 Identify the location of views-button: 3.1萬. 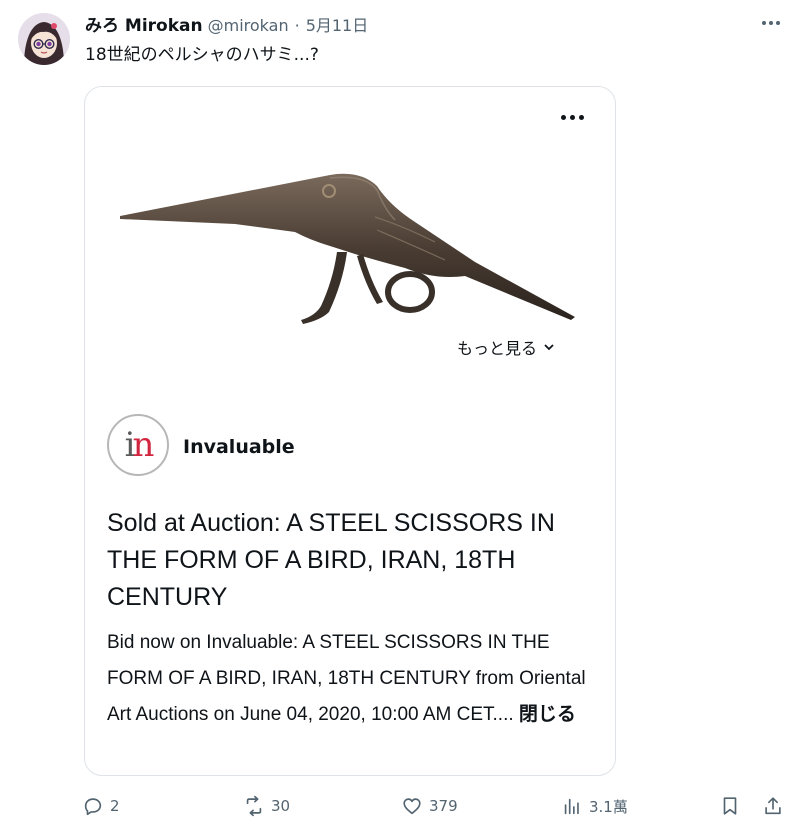
(594, 806).